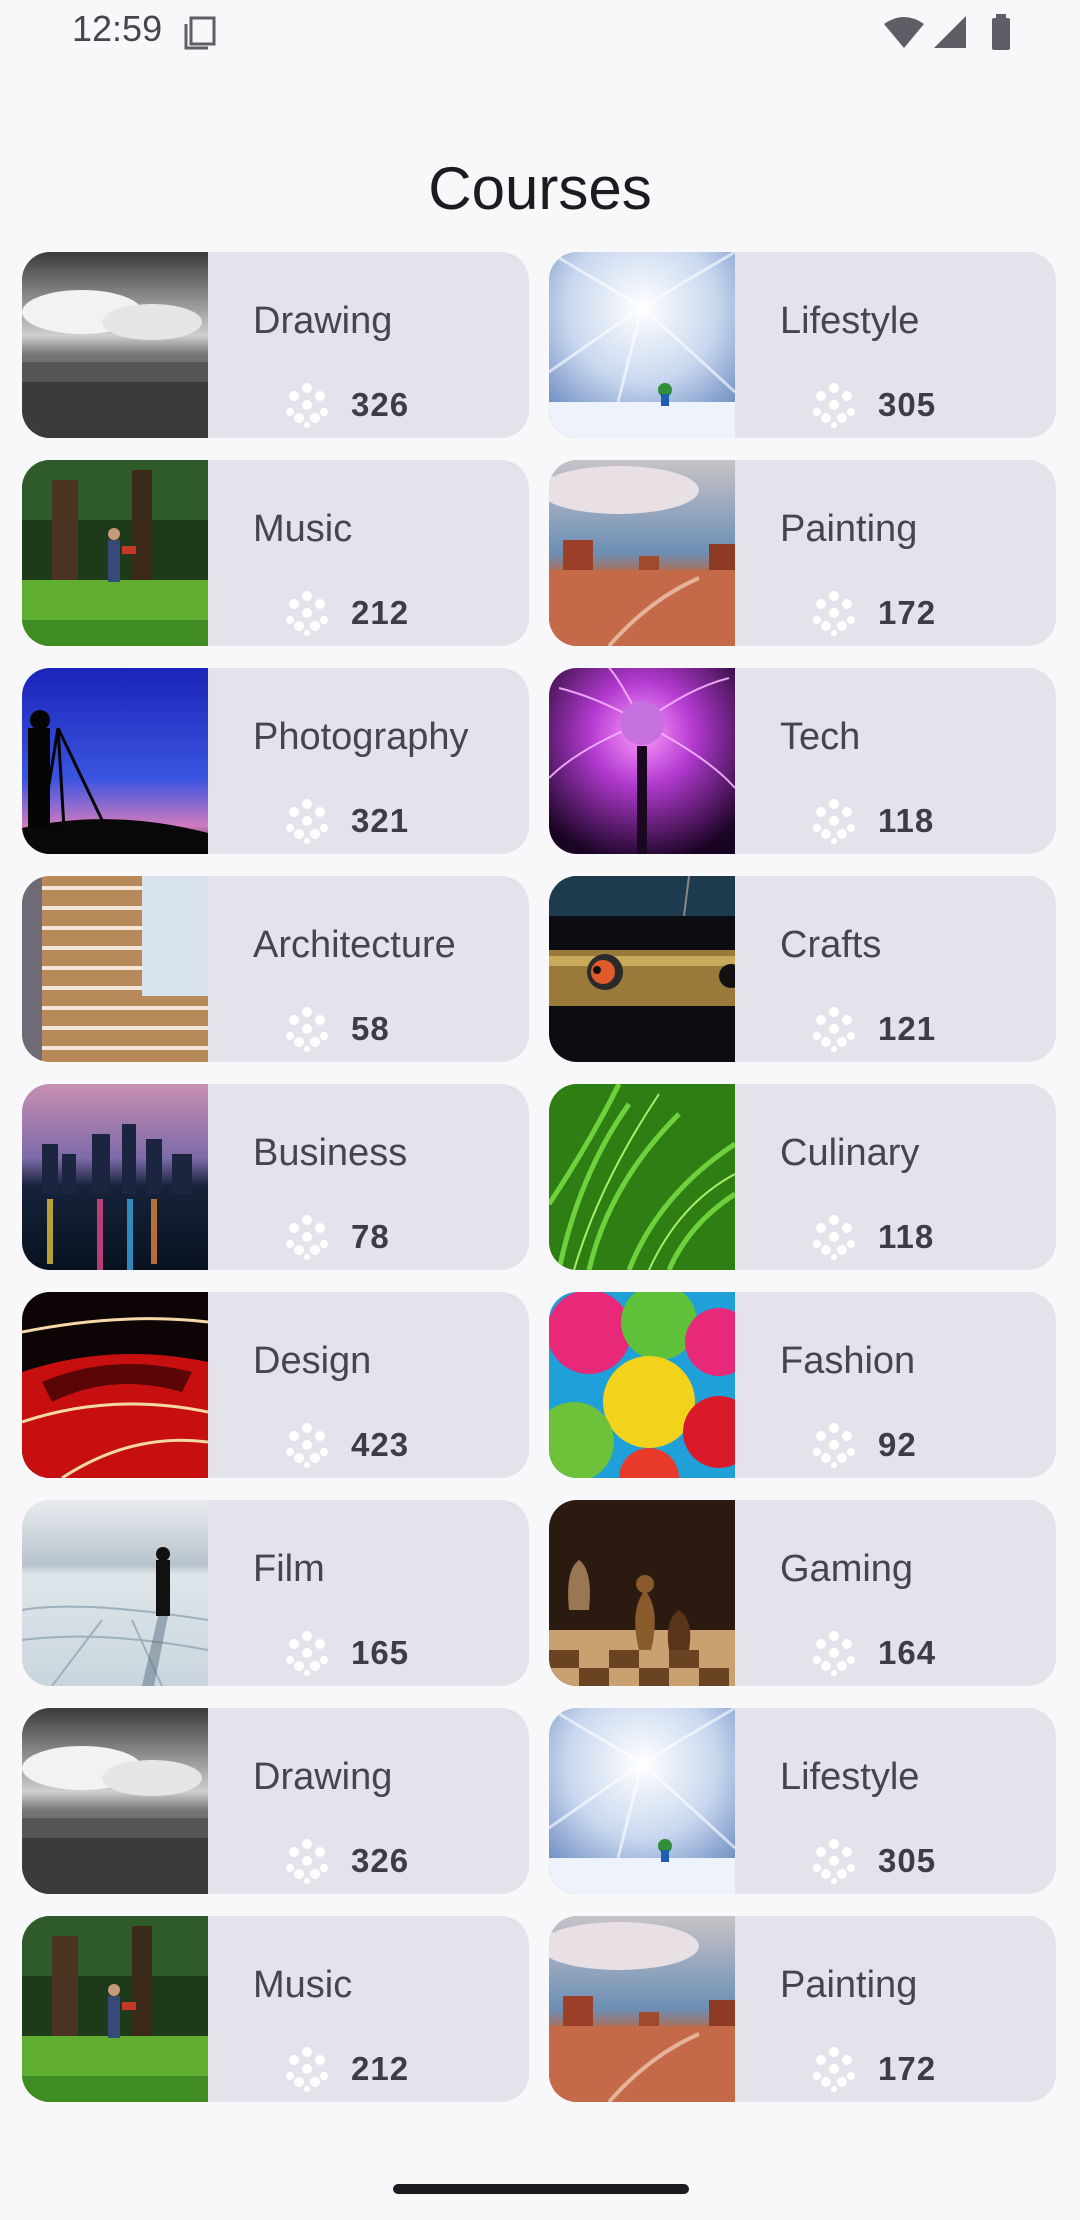 The height and width of the screenshot is (2220, 1080). What do you see at coordinates (275, 1593) in the screenshot?
I see `course-card: Film 165` at bounding box center [275, 1593].